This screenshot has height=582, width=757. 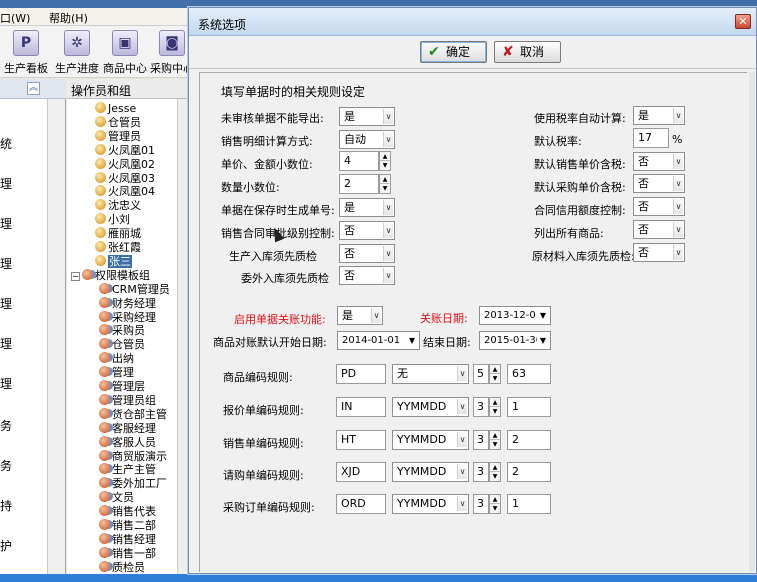 I want to click on tree-group-node: − 权限模板组, so click(x=110, y=275).